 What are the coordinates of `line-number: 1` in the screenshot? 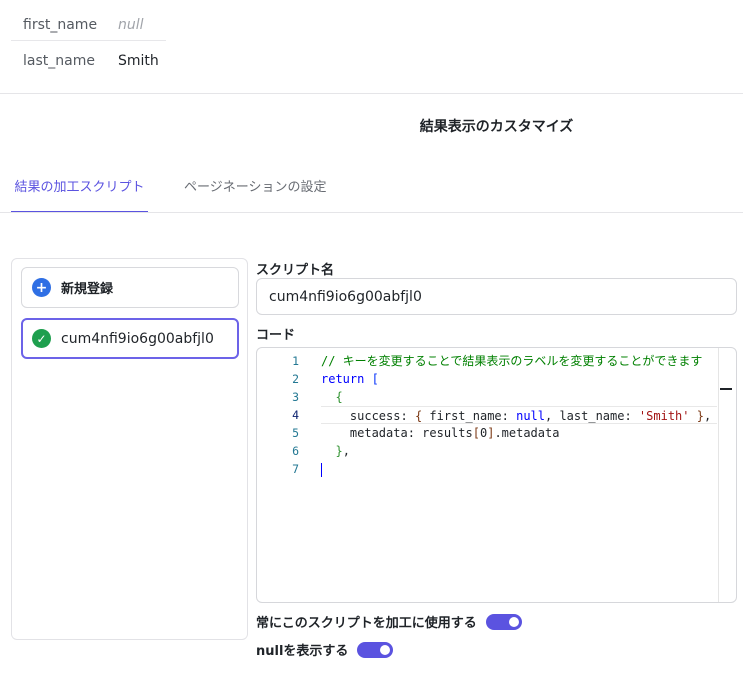 It's located at (295, 361).